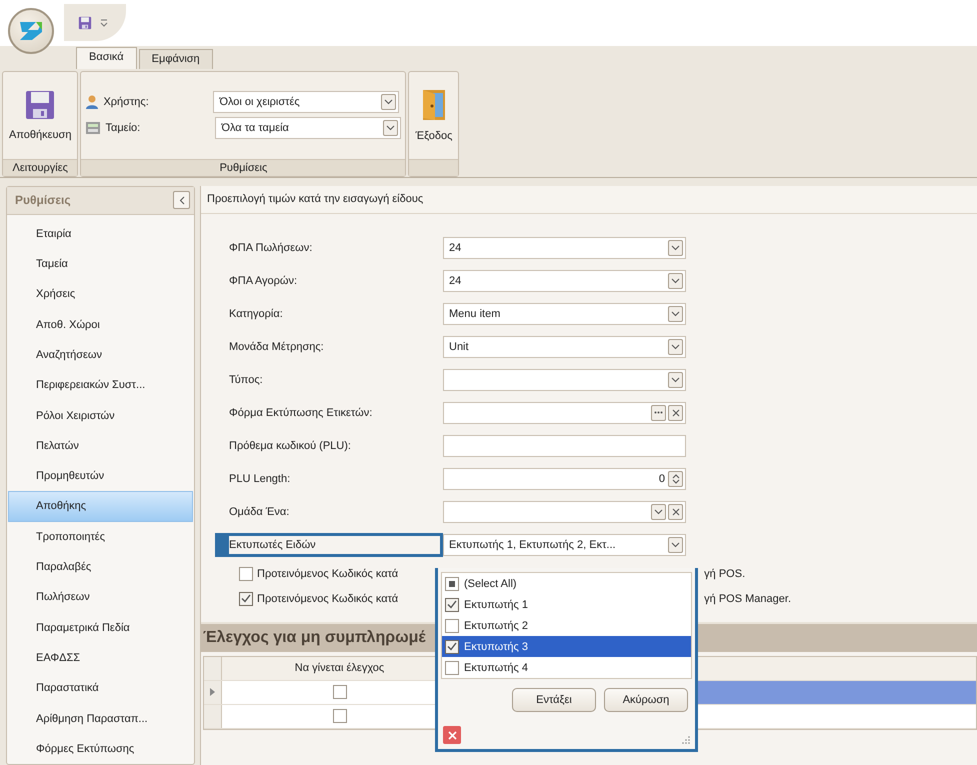 Image resolution: width=977 pixels, height=765 pixels. I want to click on resize-grip-icon, so click(686, 740).